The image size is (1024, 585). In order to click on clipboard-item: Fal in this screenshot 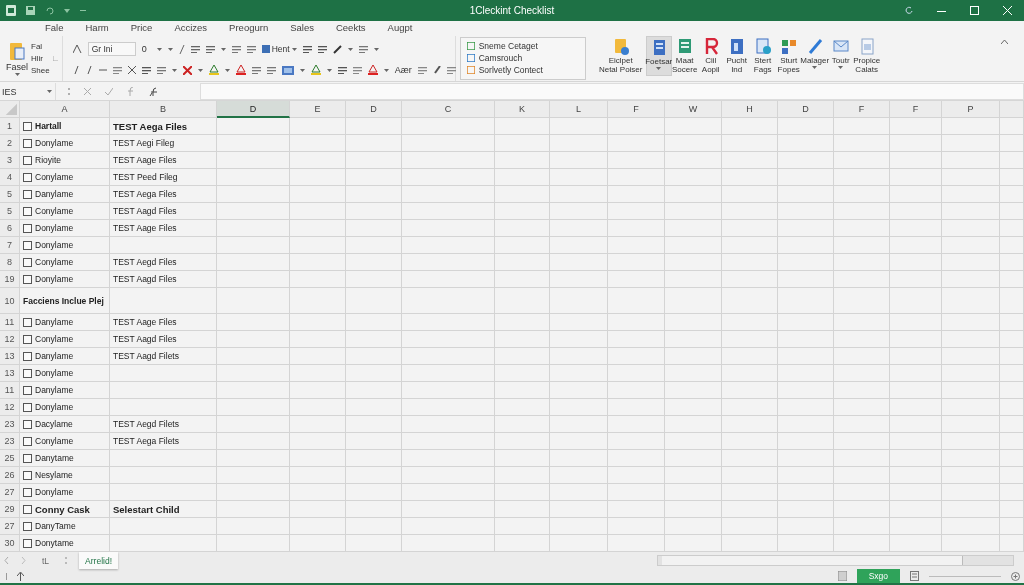, I will do `click(40, 46)`.